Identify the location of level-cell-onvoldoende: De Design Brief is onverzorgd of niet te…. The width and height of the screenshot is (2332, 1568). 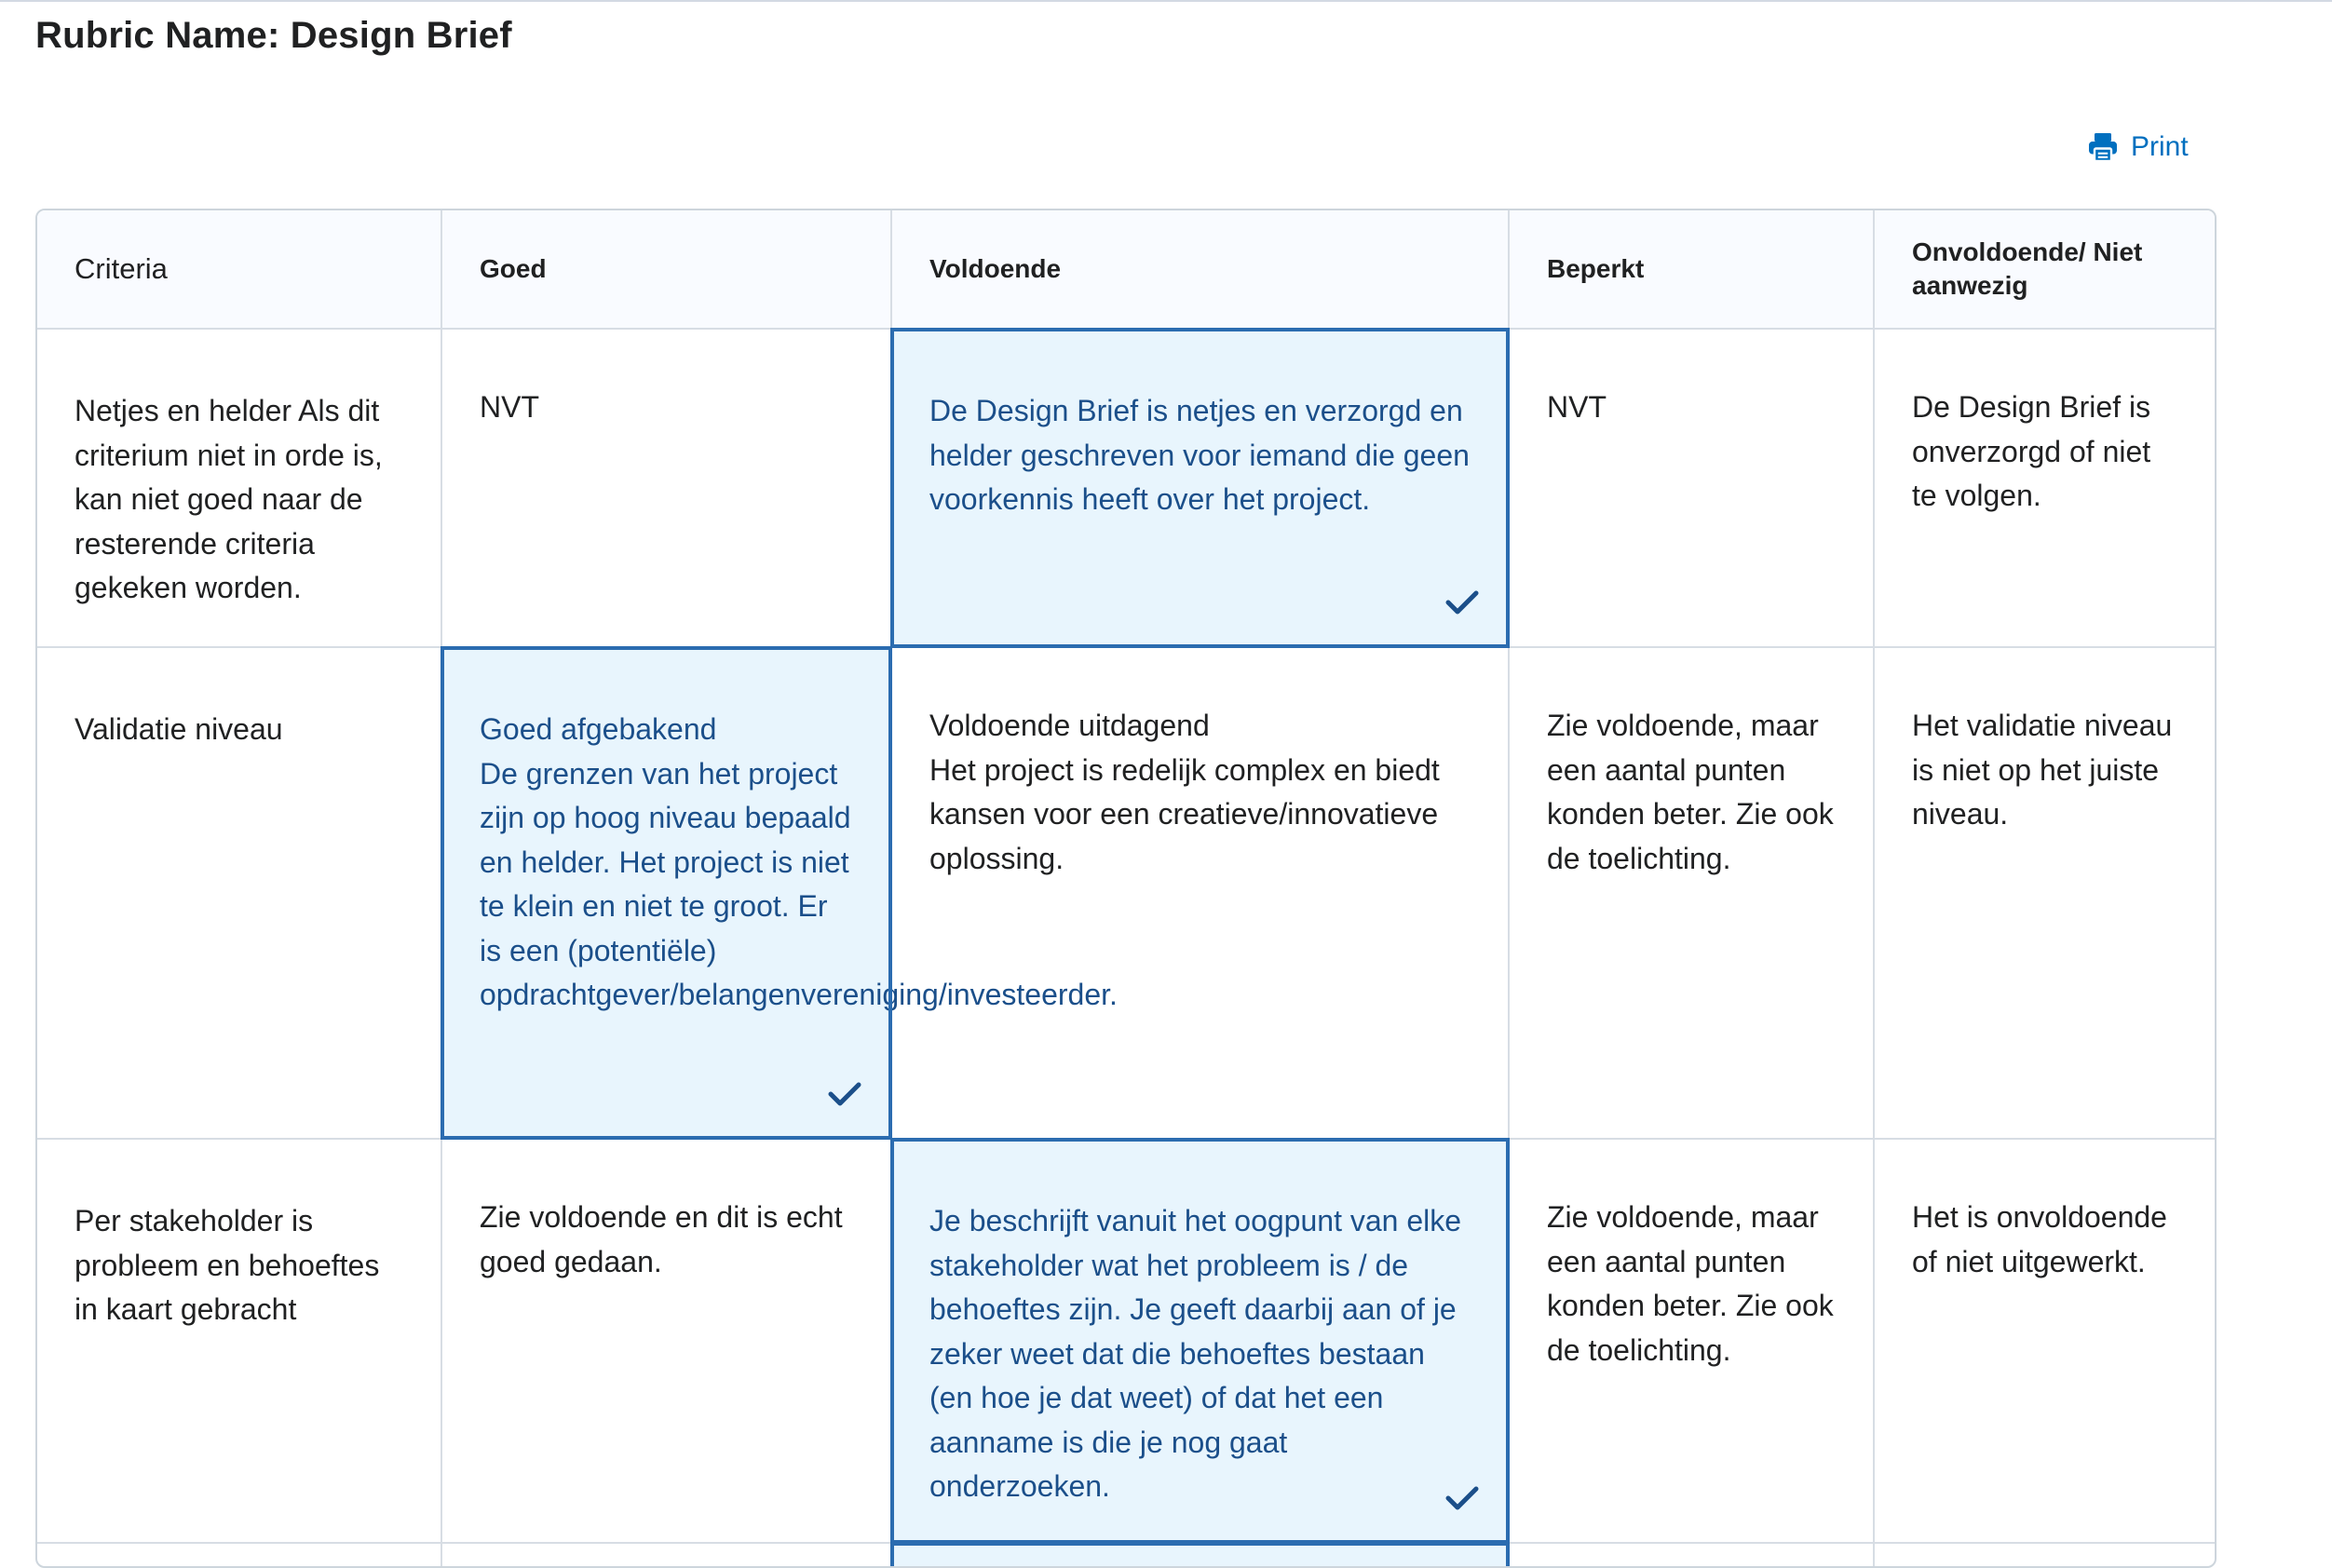
(2045, 489).